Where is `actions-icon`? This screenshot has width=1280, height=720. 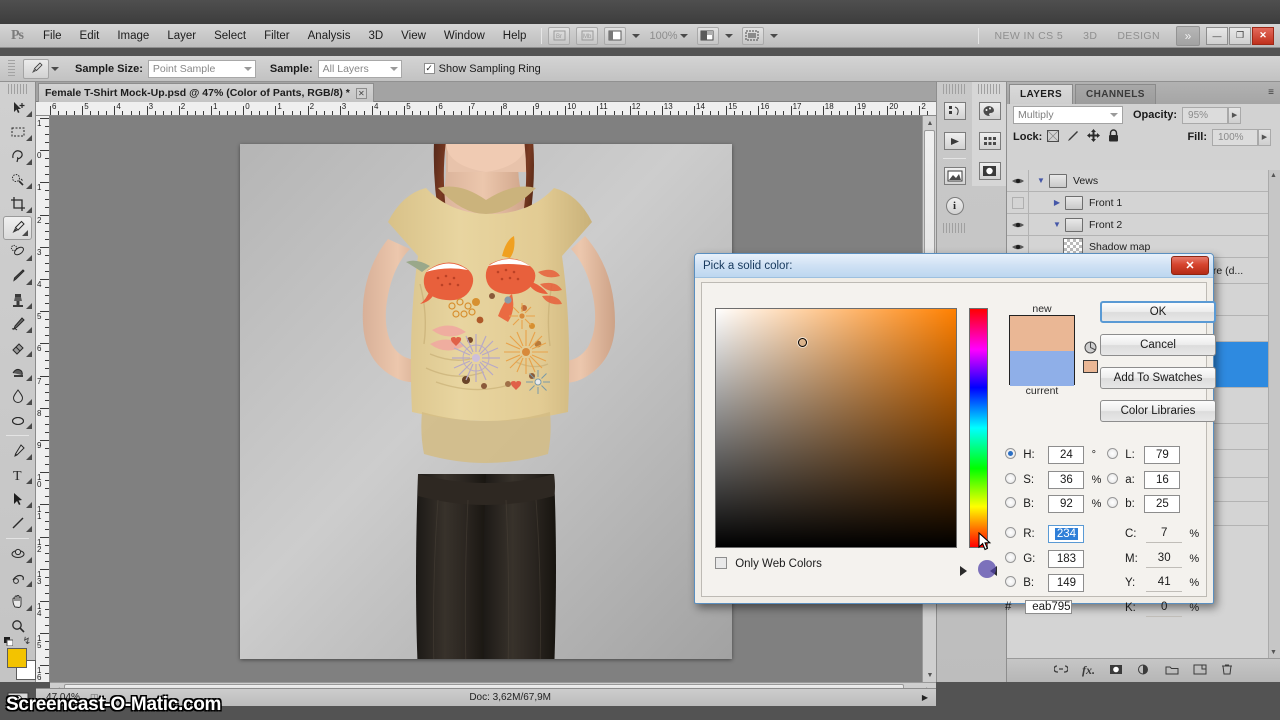 actions-icon is located at coordinates (954, 141).